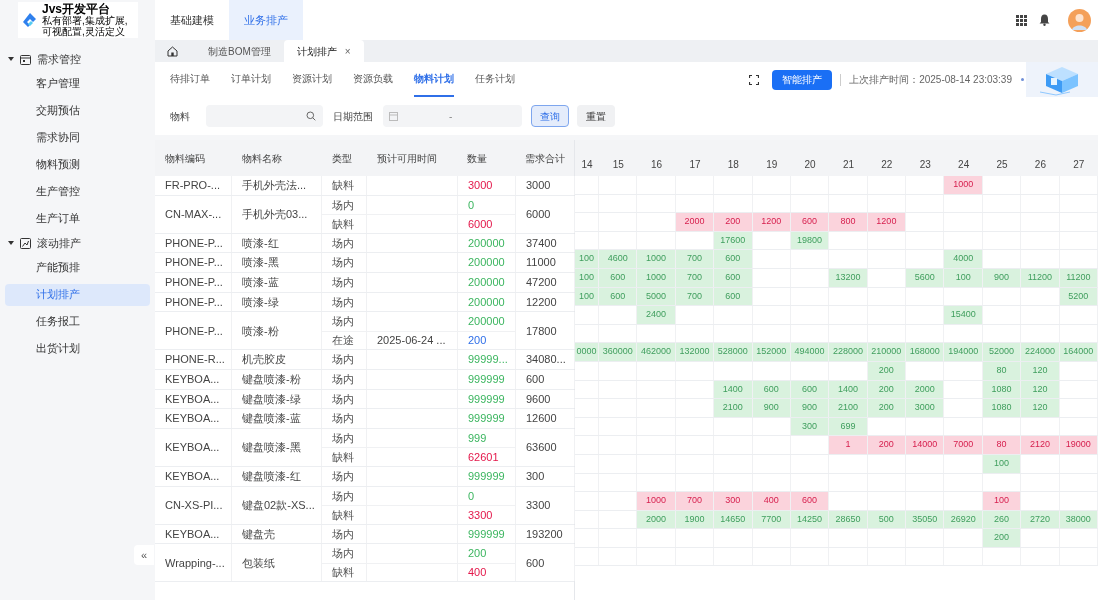 This screenshot has height=600, width=1098. What do you see at coordinates (185, 158) in the screenshot?
I see `column-header: 物料编码` at bounding box center [185, 158].